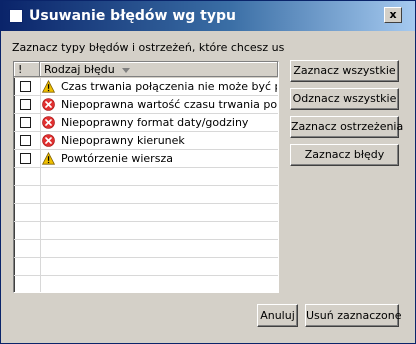 Image resolution: width=416 pixels, height=344 pixels. I want to click on error-type-label: Niepoprawny kierunek, so click(123, 140).